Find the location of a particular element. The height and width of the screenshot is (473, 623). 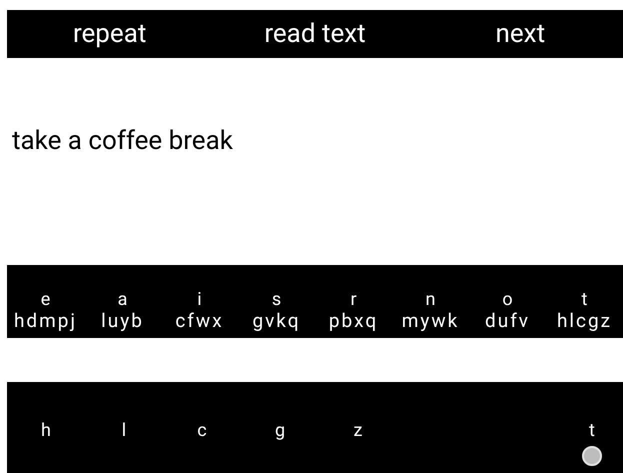

letter-key: e hdmpj is located at coordinates (45, 310).